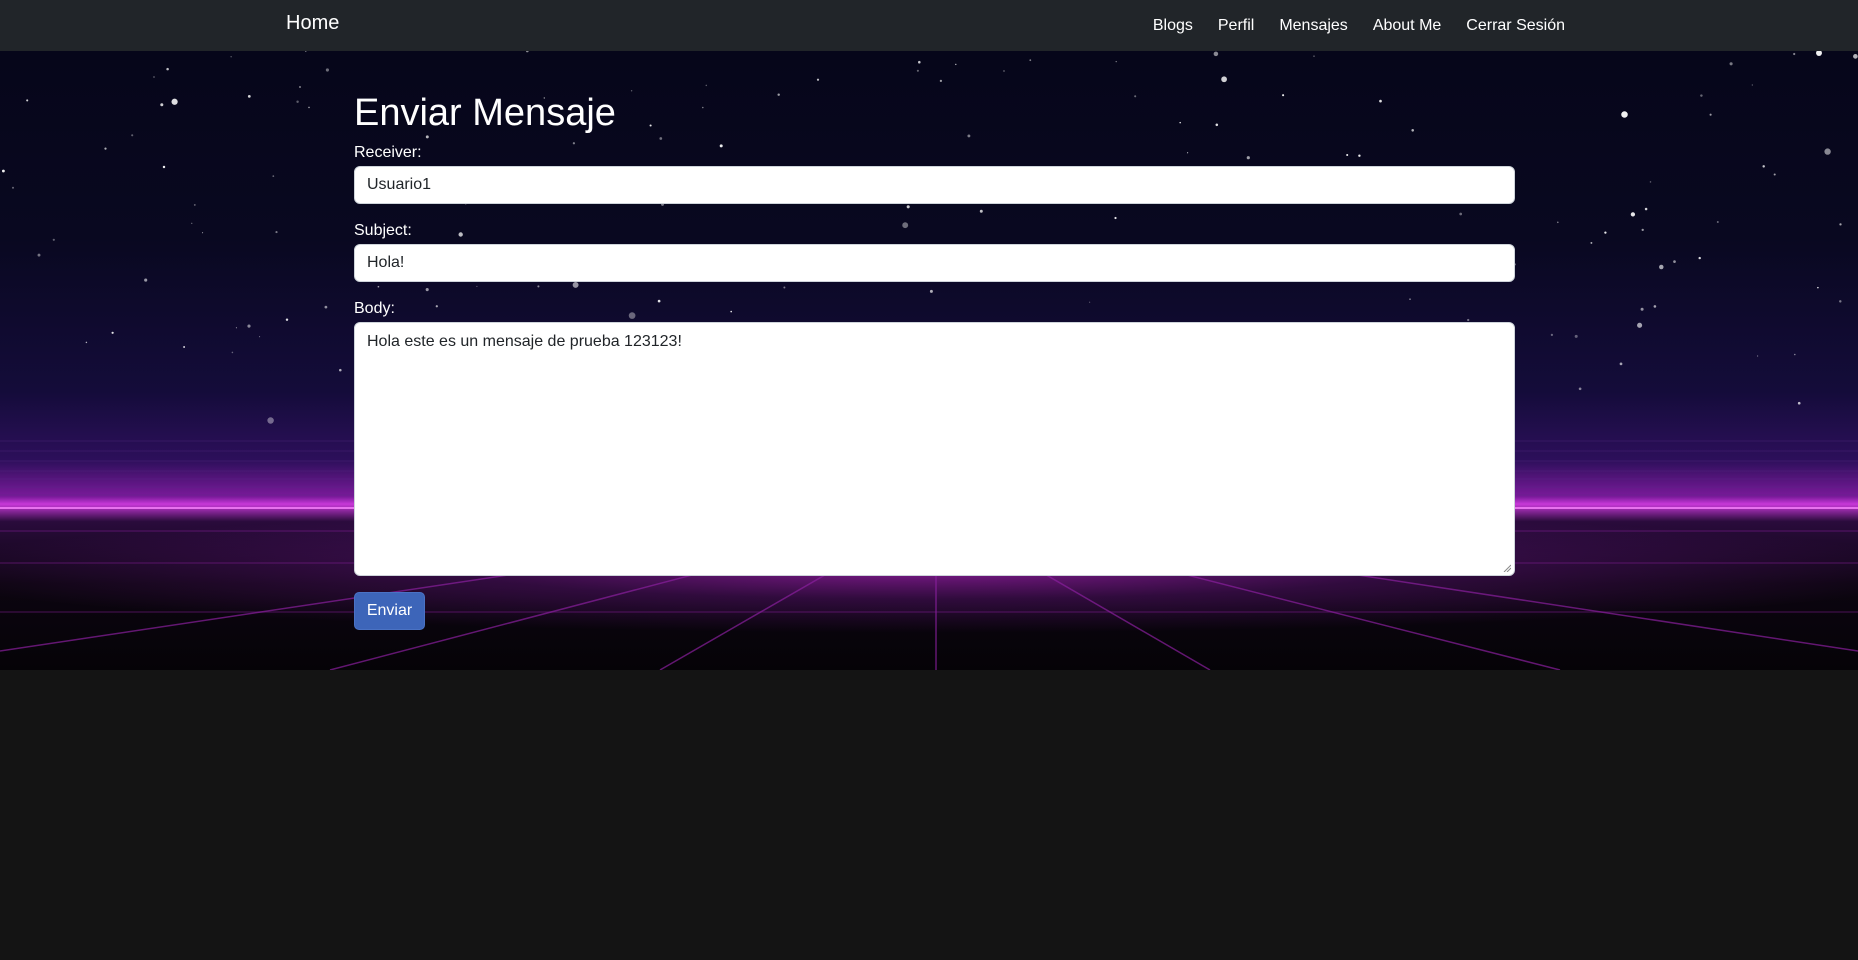 The width and height of the screenshot is (1858, 960). Describe the element at coordinates (383, 230) in the screenshot. I see `subject-label: Subject:` at that location.